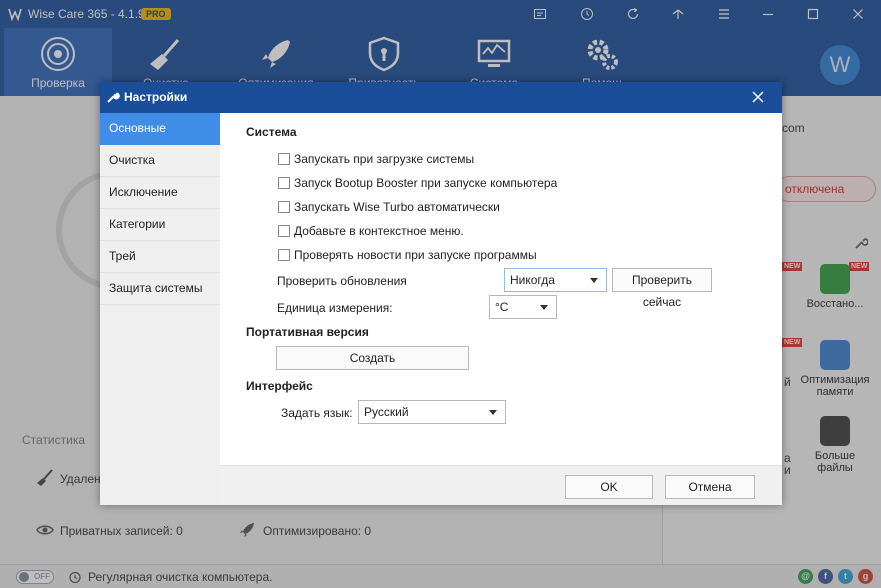 Image resolution: width=881 pixels, height=588 pixels. What do you see at coordinates (710, 487) in the screenshot?
I see `cancel-button: Отмена` at bounding box center [710, 487].